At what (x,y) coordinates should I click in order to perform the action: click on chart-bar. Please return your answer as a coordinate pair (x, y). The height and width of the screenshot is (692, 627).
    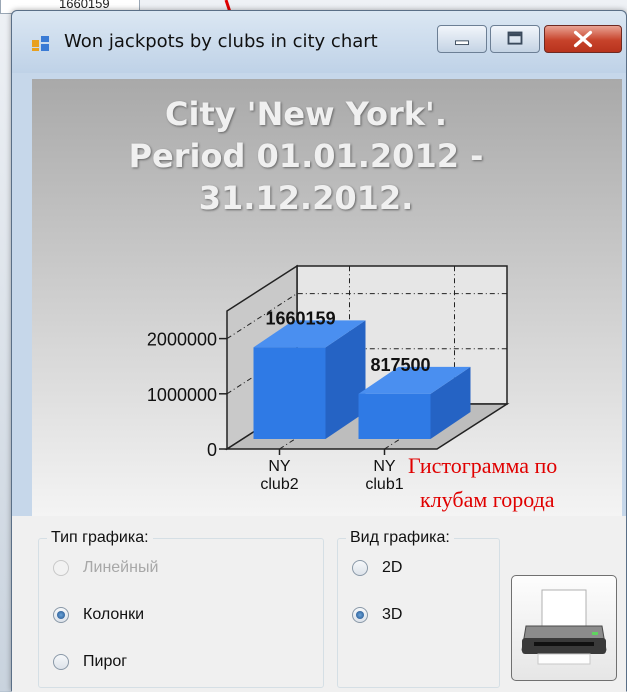
    Looking at the image, I should click on (309, 379).